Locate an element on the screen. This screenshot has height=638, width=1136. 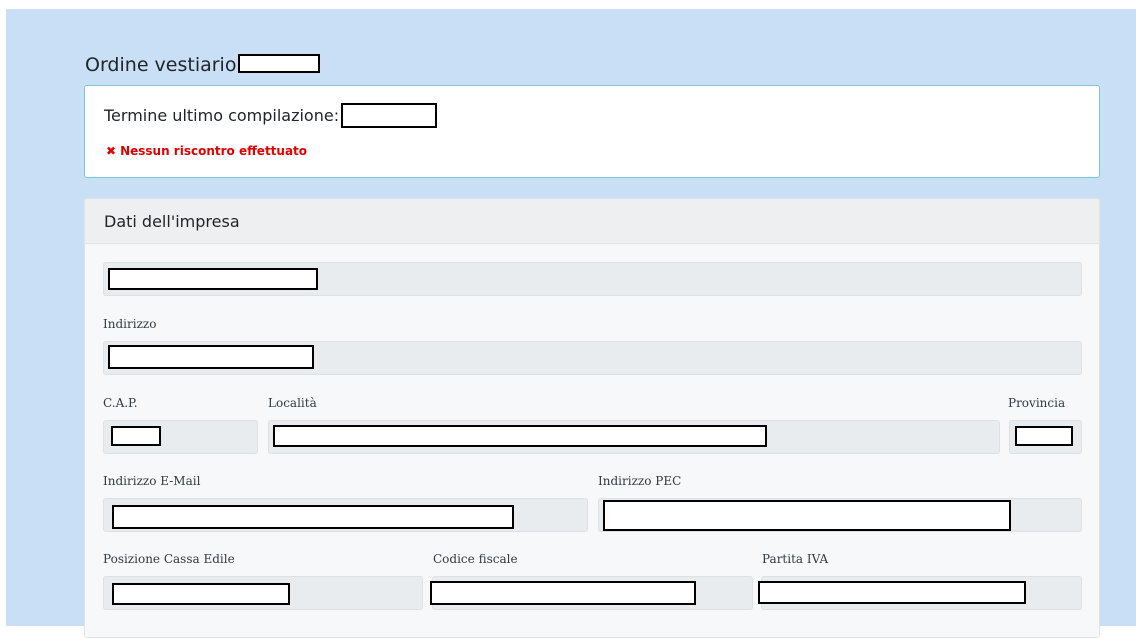
pec-label: Indirizzo PEC is located at coordinates (640, 481).